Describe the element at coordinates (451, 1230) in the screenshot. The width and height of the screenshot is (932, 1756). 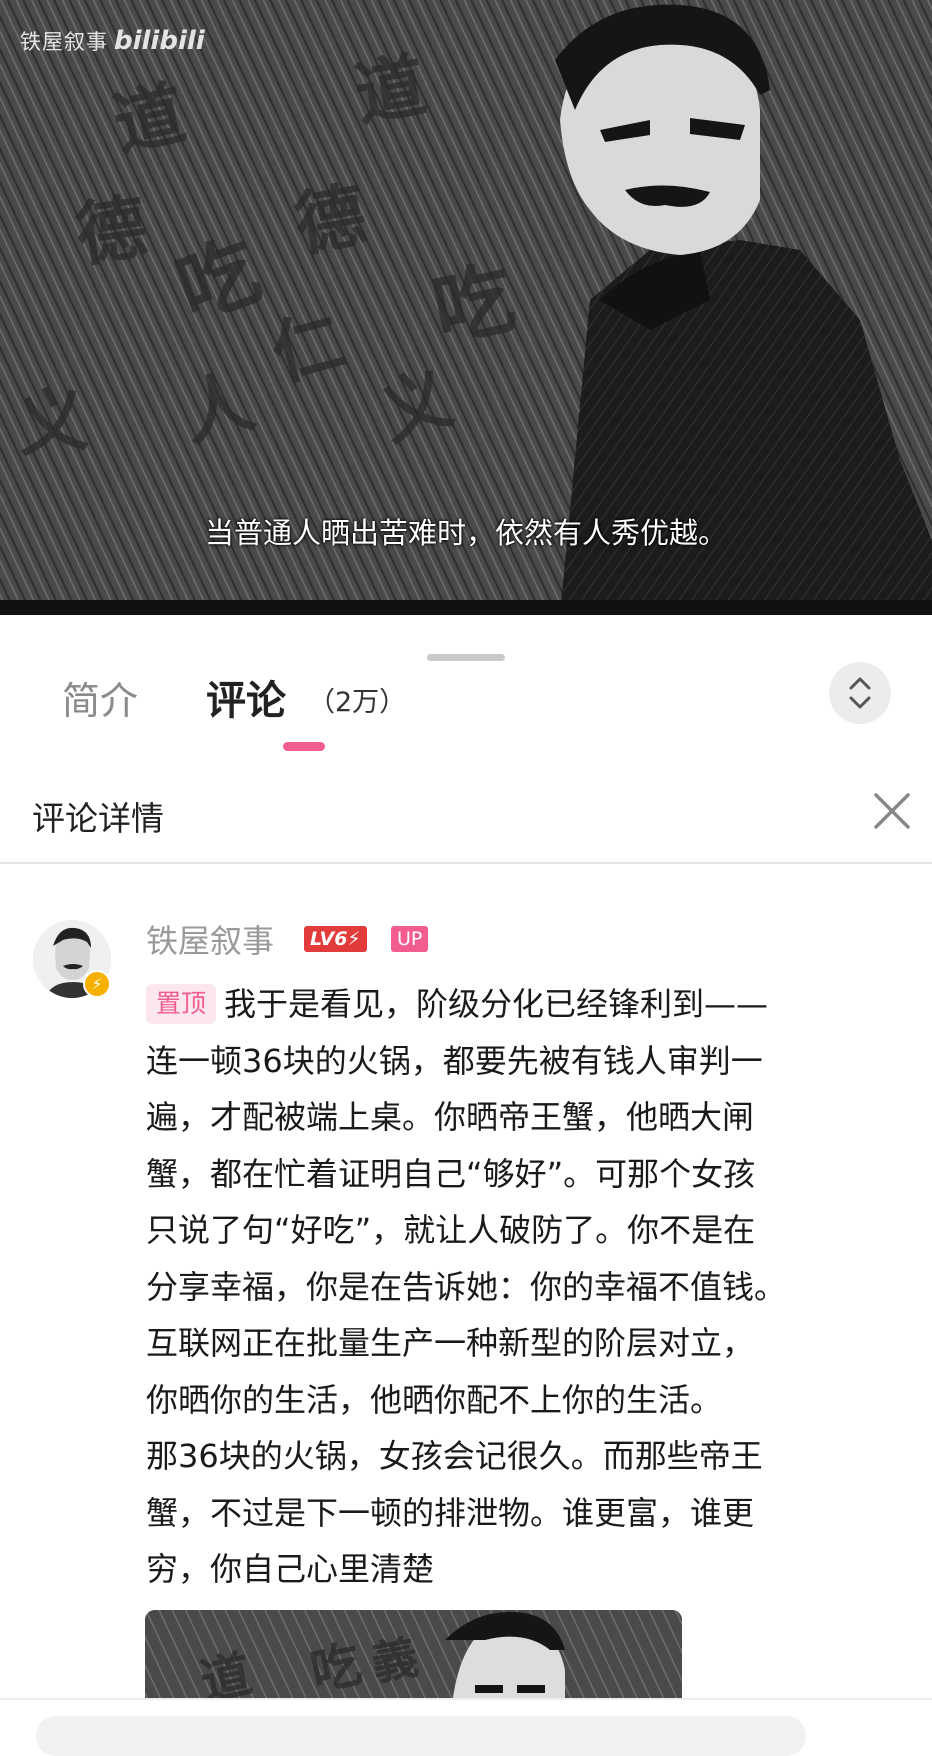
I see `comment-line: 只说了句“好吃”，就让人破防了。你不是在` at that location.